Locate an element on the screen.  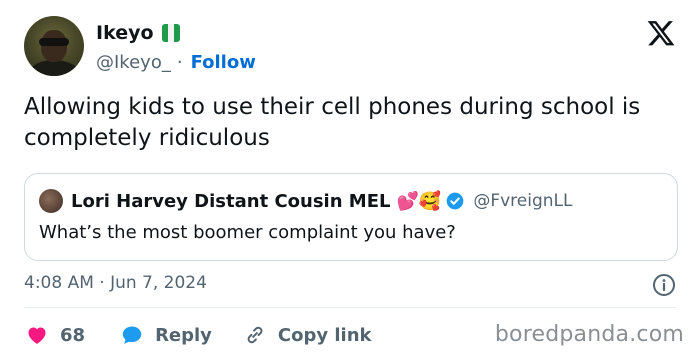
reply-label: Reply is located at coordinates (183, 335).